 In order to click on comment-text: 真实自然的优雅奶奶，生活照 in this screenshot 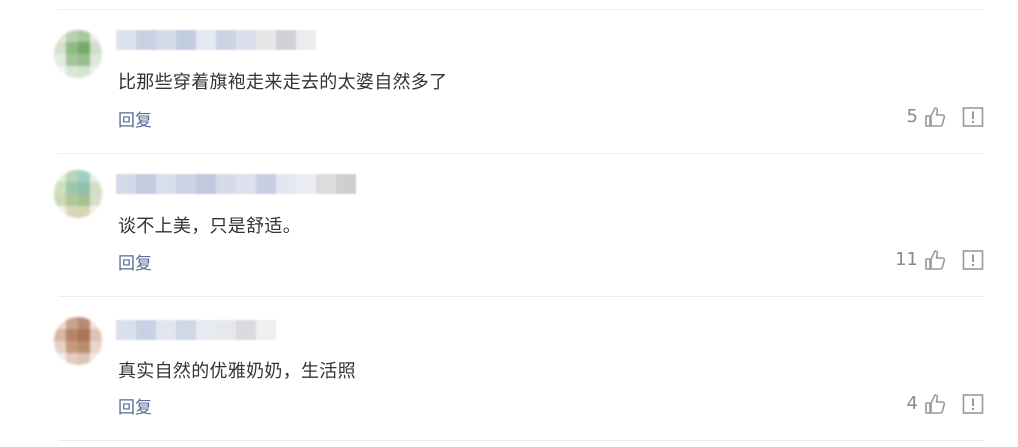, I will do `click(237, 371)`.